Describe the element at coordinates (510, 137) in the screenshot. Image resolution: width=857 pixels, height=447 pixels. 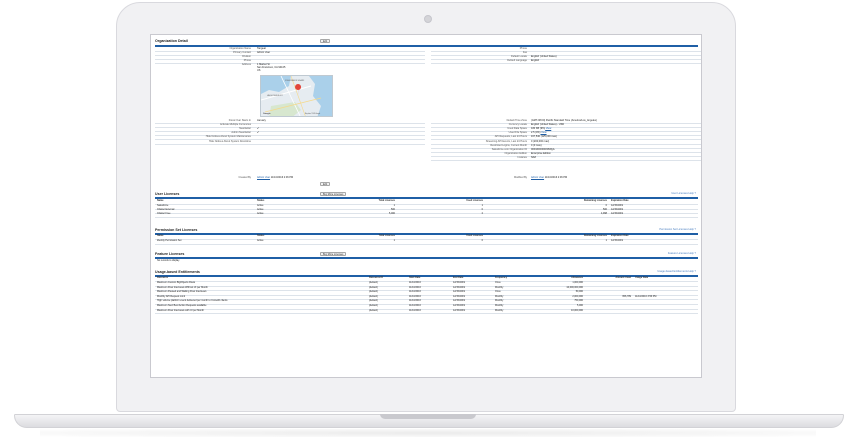
I see `field-label: API Requests, Last 24 Hours` at that location.